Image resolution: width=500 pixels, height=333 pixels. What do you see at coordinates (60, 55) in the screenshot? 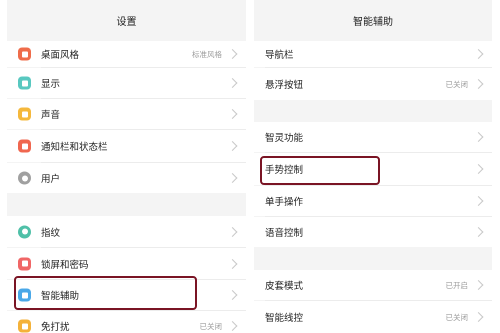
I see `settings-item-label: 桌面风格` at bounding box center [60, 55].